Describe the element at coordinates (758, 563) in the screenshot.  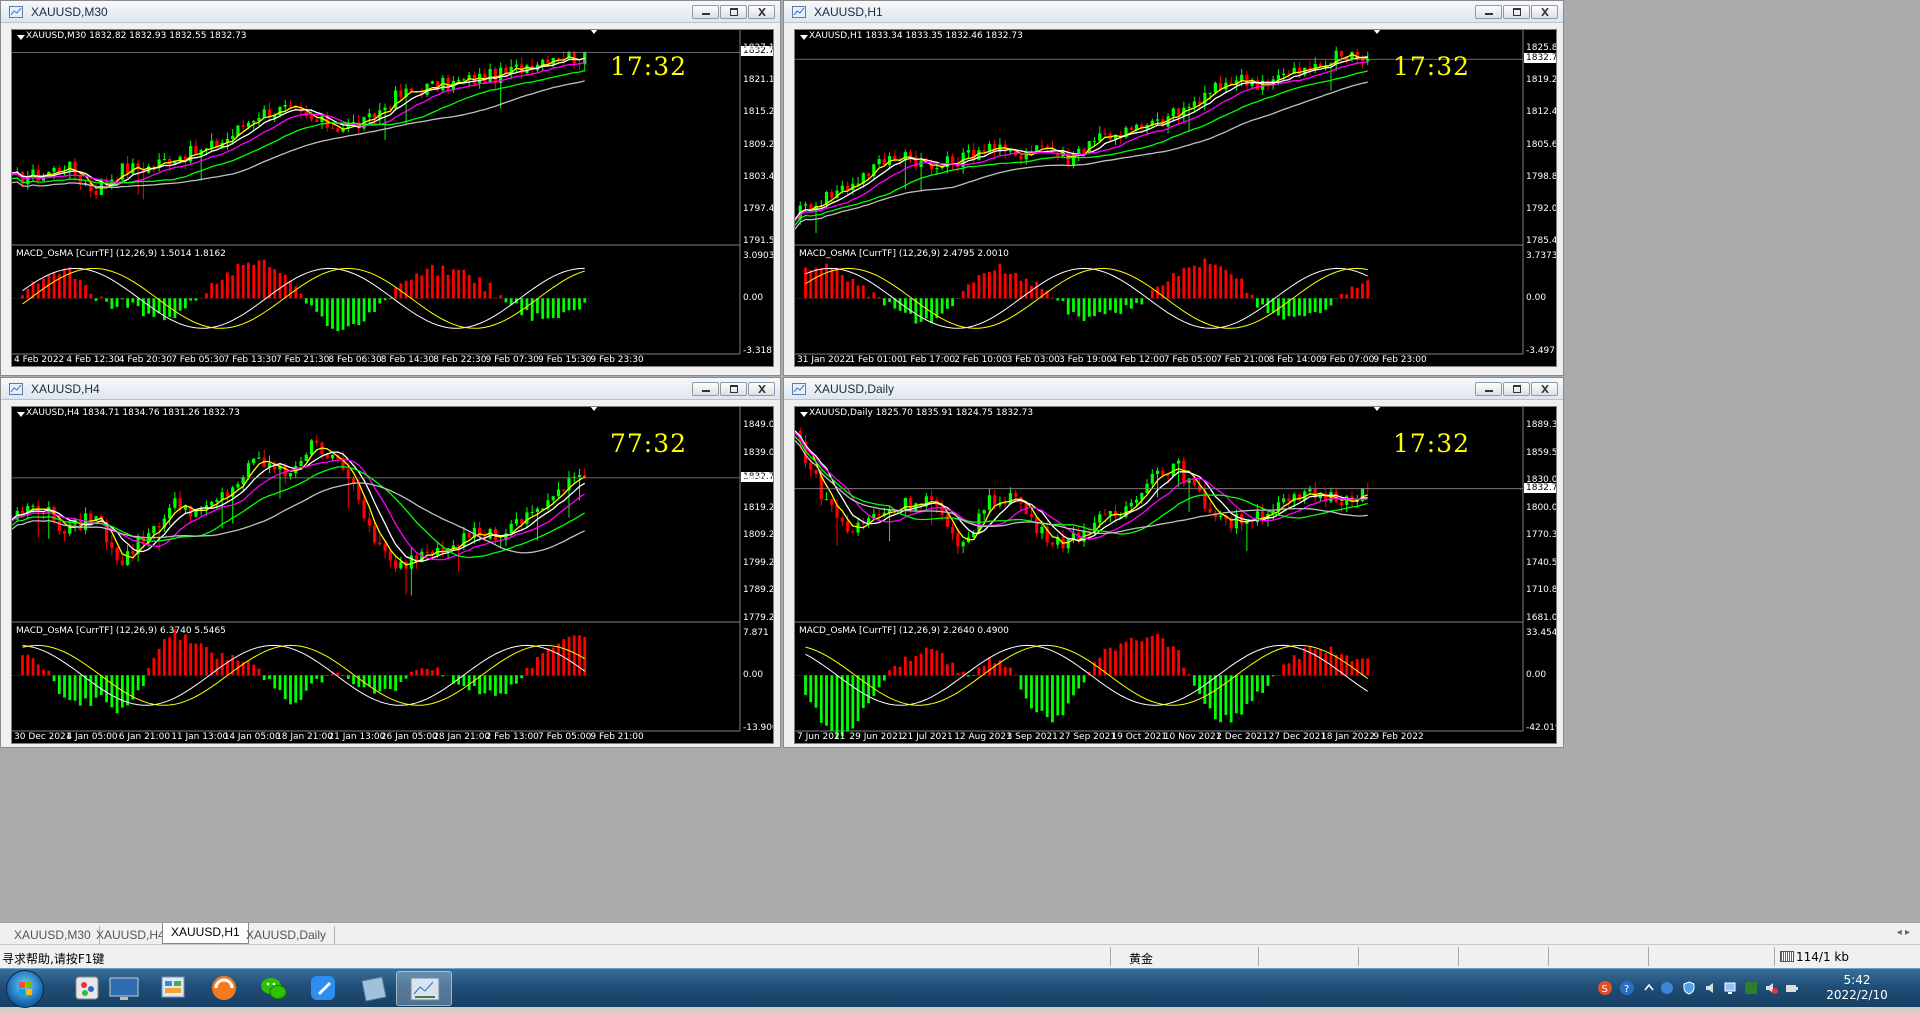
I see `price-scale-label: 1799.25` at that location.